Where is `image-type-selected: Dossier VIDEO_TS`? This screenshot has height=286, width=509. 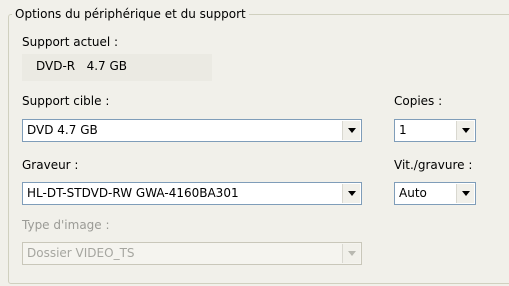
image-type-selected: Dossier VIDEO_TS is located at coordinates (81, 253).